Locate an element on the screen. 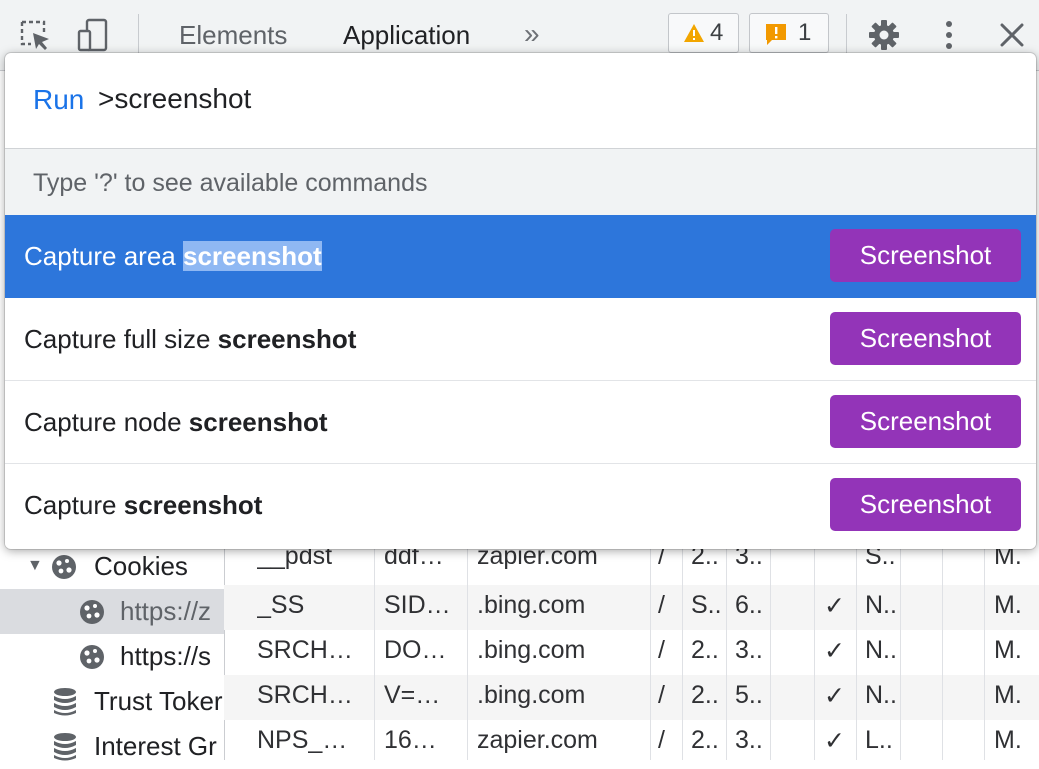 The width and height of the screenshot is (1039, 769). command-item-label: Capture full size screenshot is located at coordinates (190, 339).